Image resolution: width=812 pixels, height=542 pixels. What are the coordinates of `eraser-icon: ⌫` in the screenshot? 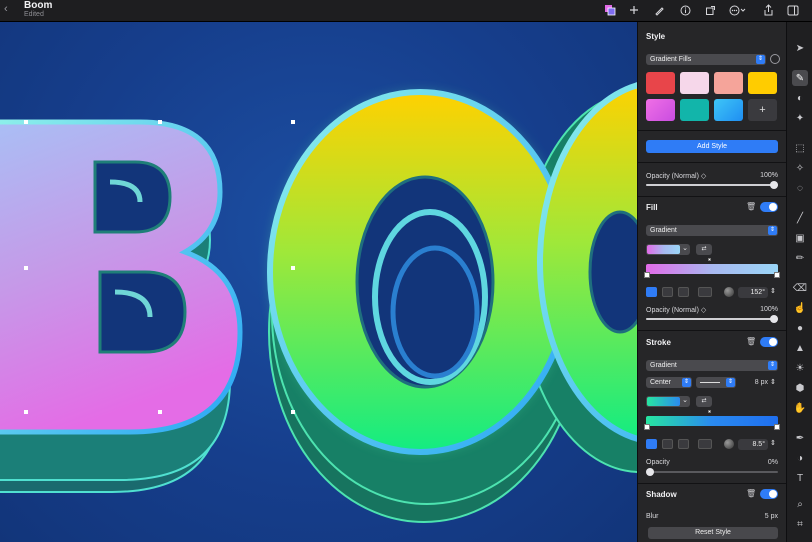 It's located at (800, 288).